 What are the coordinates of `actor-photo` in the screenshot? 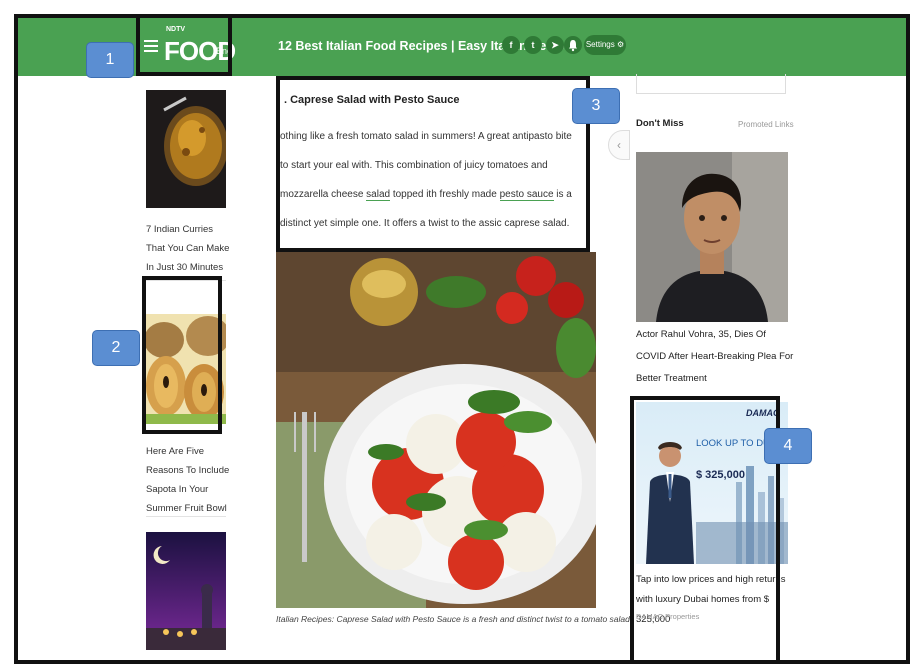 It's located at (712, 237).